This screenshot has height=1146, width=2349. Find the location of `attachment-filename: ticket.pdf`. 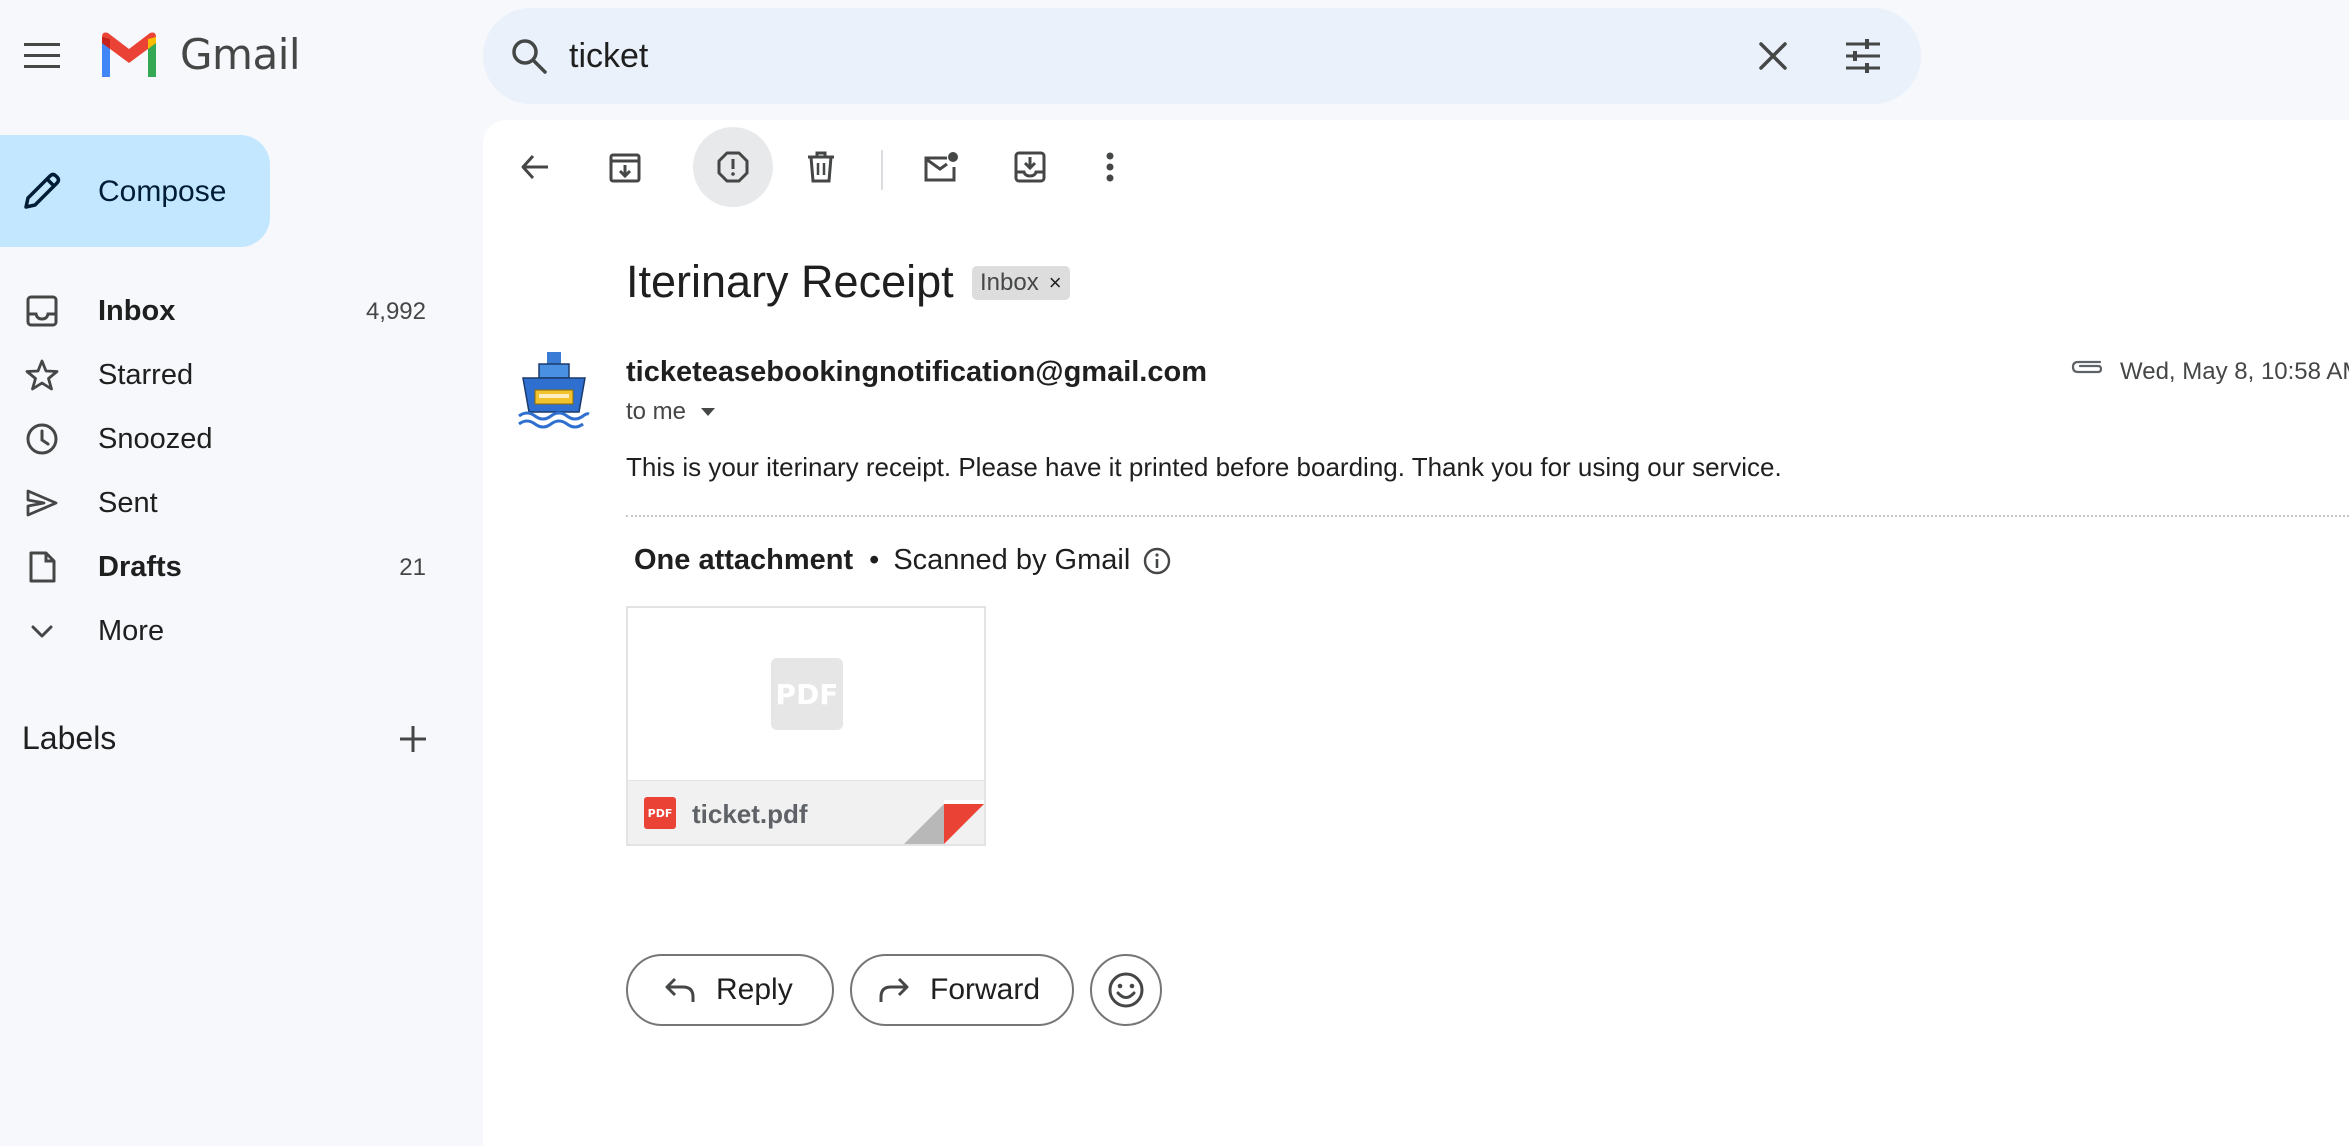

attachment-filename: ticket.pdf is located at coordinates (750, 814).